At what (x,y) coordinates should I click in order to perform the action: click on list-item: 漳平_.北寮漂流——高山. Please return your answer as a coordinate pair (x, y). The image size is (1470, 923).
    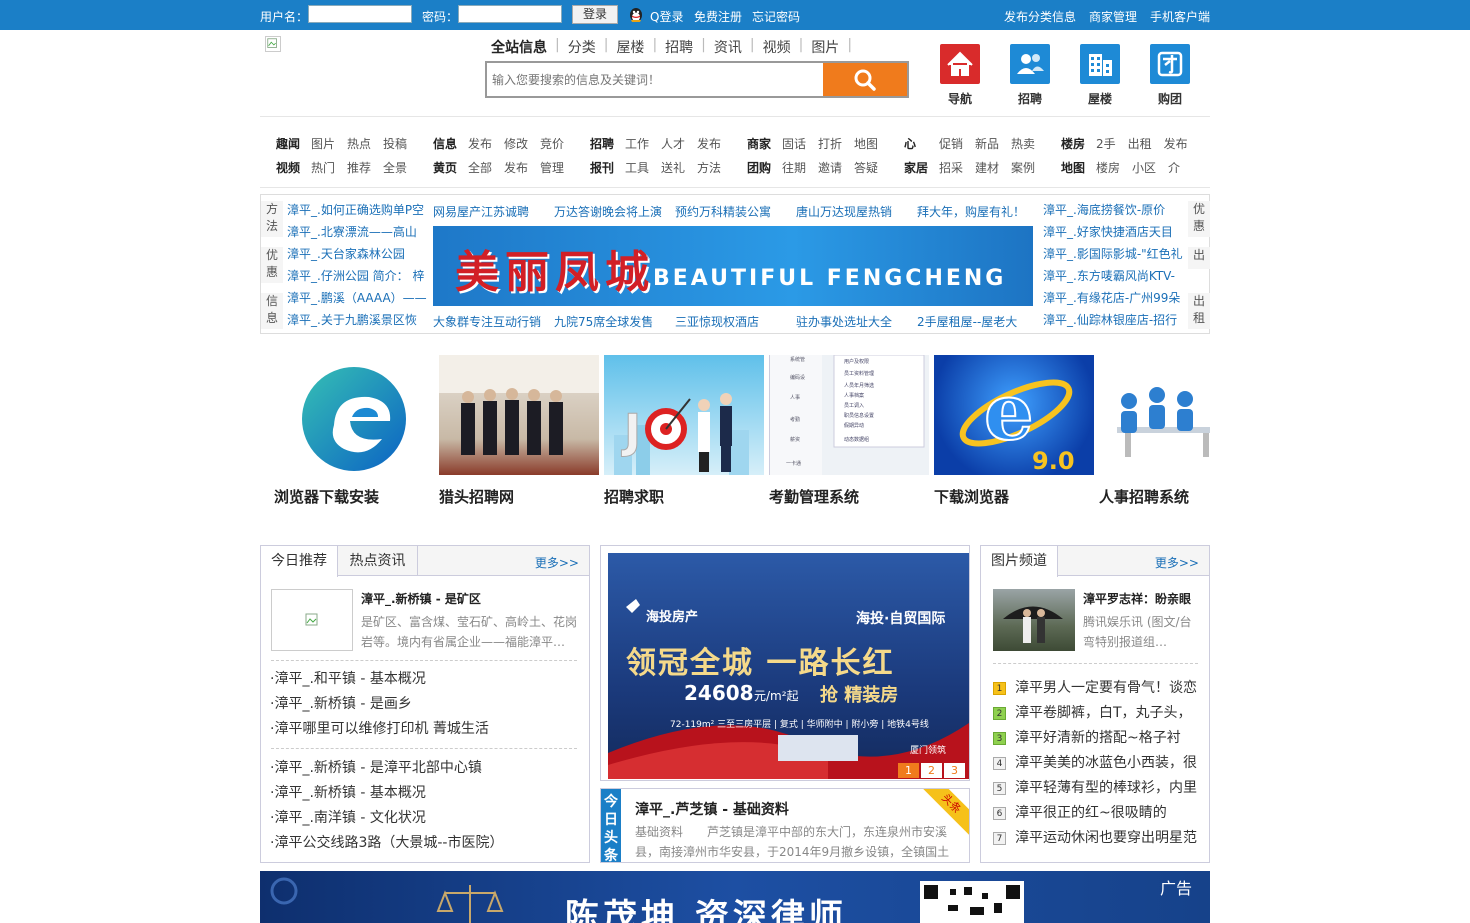
    Looking at the image, I should click on (357, 232).